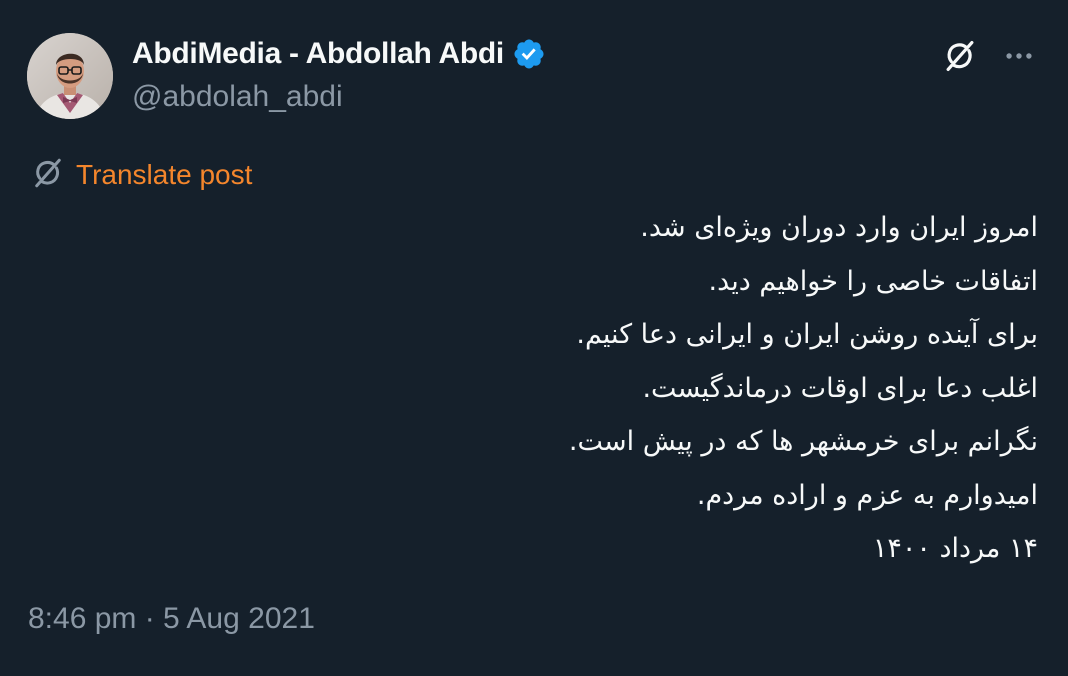  Describe the element at coordinates (171, 619) in the screenshot. I see `post-timestamp: 8:46 pm · 5 Aug 2021` at that location.